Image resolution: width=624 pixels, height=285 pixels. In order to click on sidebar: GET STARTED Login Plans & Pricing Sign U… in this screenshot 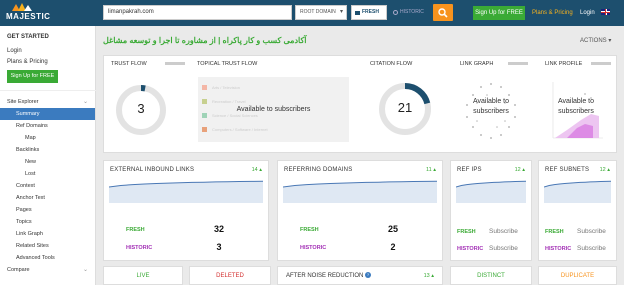, I will do `click(48, 155)`.